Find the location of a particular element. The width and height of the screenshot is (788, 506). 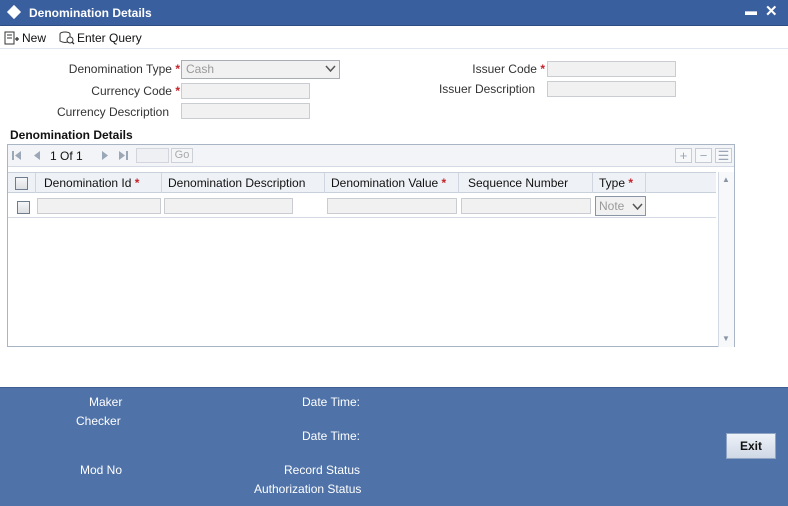

column-denomination-id: Denomination Id * is located at coordinates (99, 183).